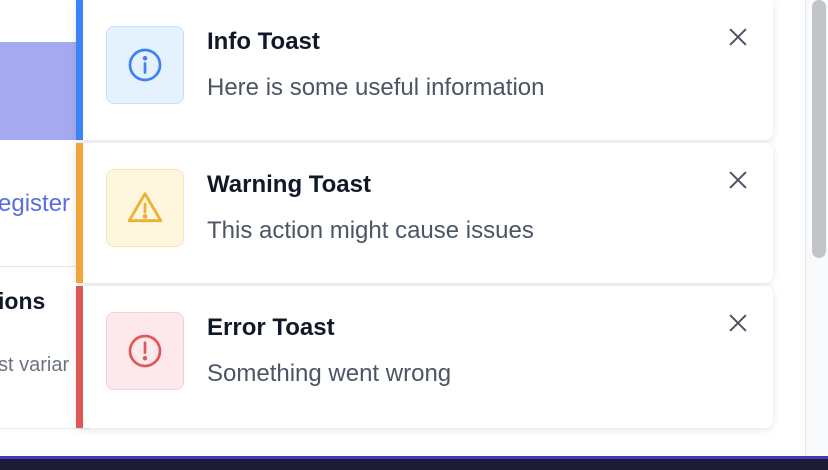  What do you see at coordinates (376, 87) in the screenshot?
I see `toast-message: Here is some useful information` at bounding box center [376, 87].